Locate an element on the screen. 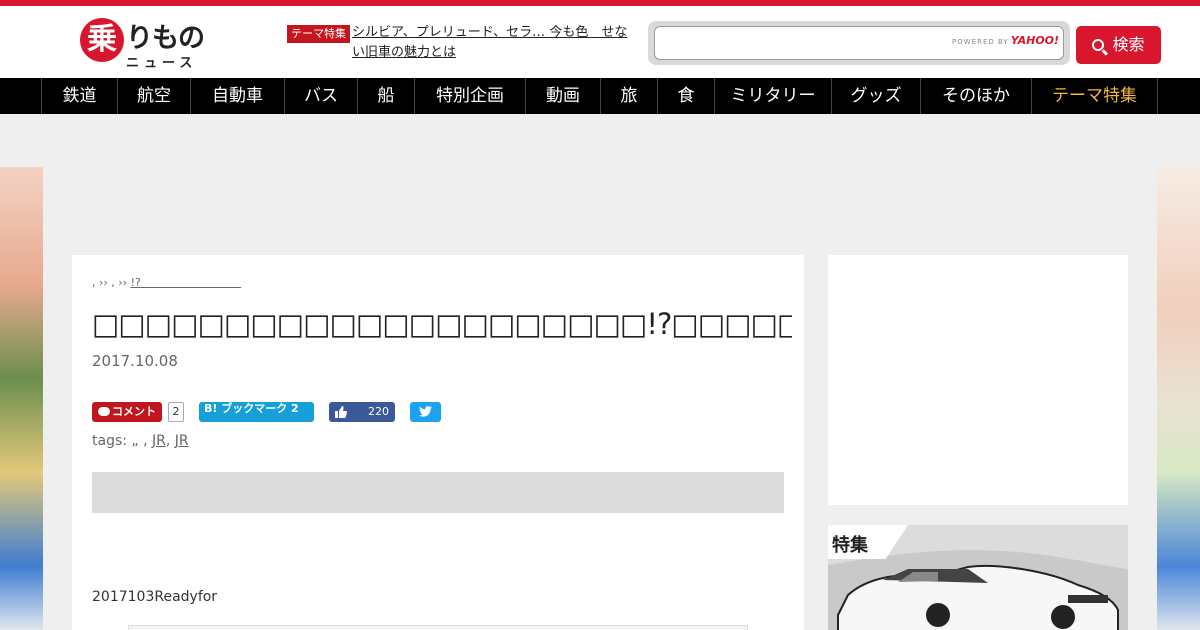 This screenshot has width=1200, height=630. nav-item-aviation: 航空 is located at coordinates (153, 96).